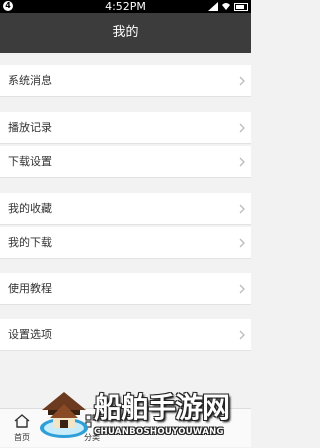 This screenshot has width=320, height=448. What do you see at coordinates (30, 334) in the screenshot?
I see `menu-item-label: 设置选项` at bounding box center [30, 334].